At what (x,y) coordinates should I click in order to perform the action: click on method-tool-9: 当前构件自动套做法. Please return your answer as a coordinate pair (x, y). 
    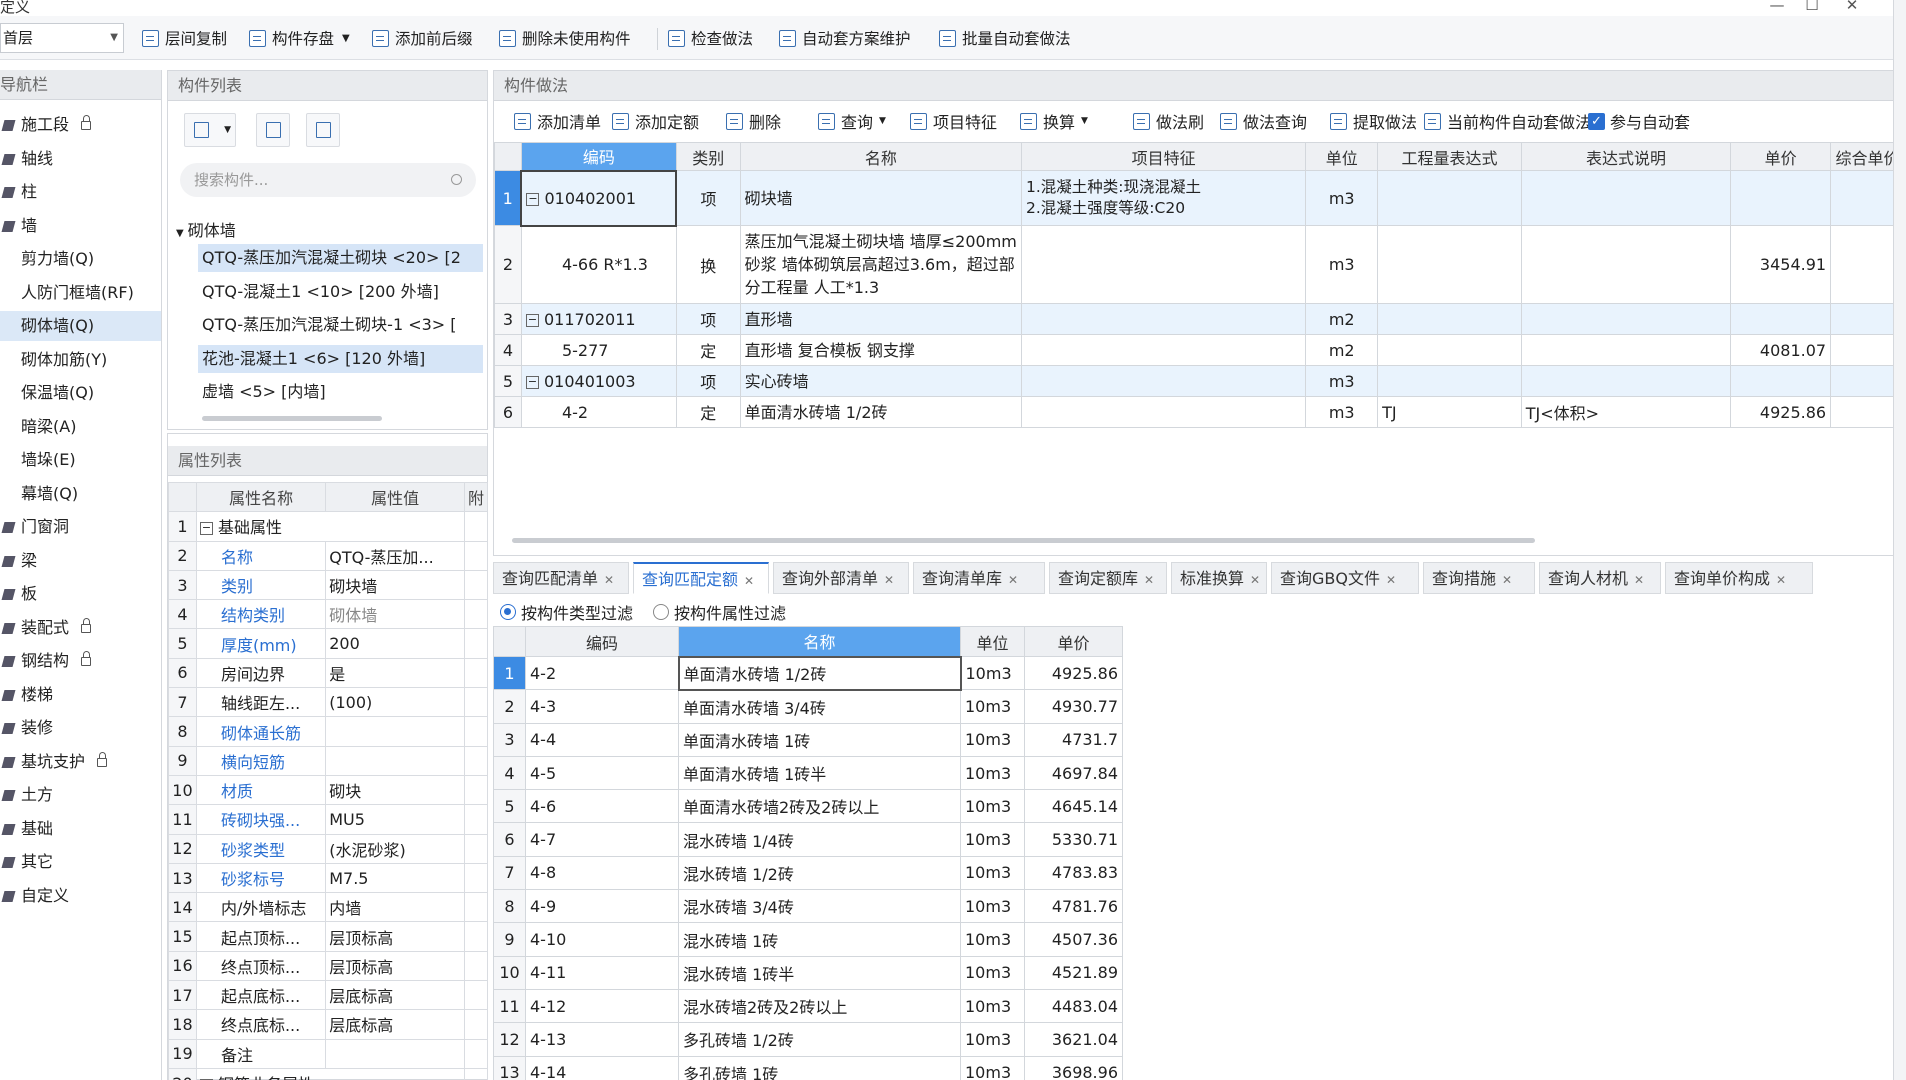
    Looking at the image, I should click on (1507, 121).